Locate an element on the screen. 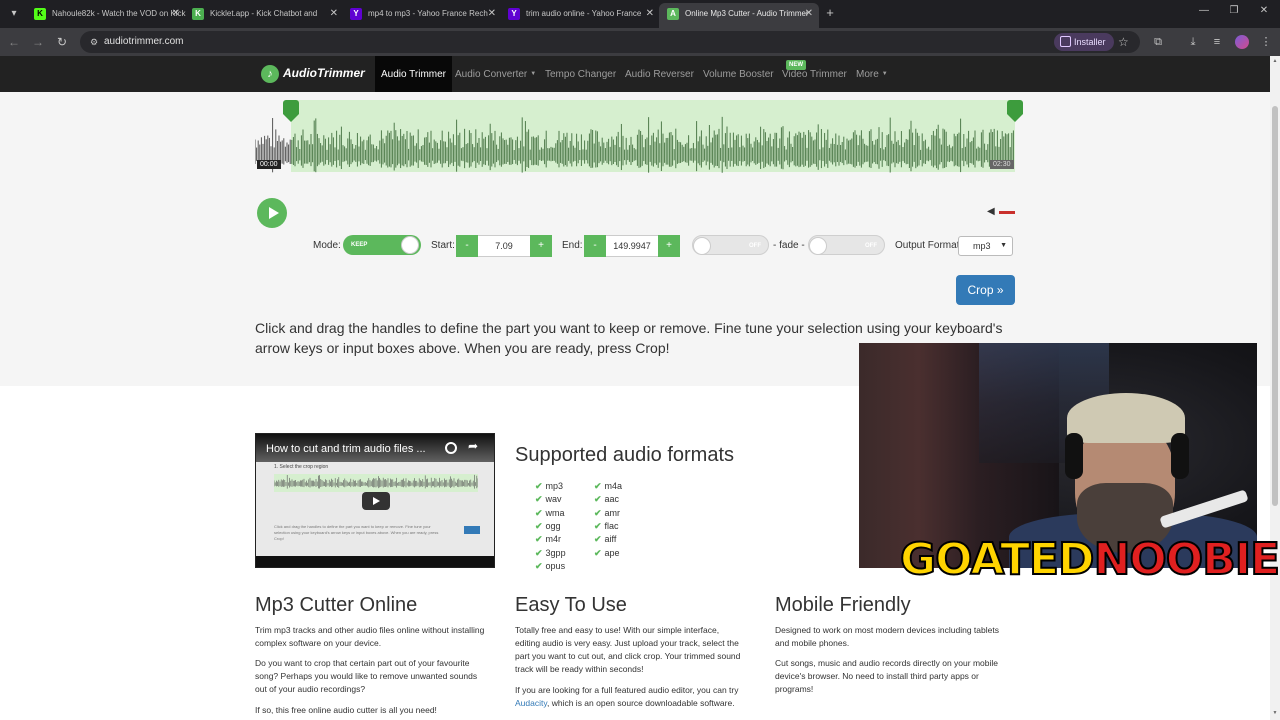  chevron-down-icon: ▼ is located at coordinates (1003, 245).